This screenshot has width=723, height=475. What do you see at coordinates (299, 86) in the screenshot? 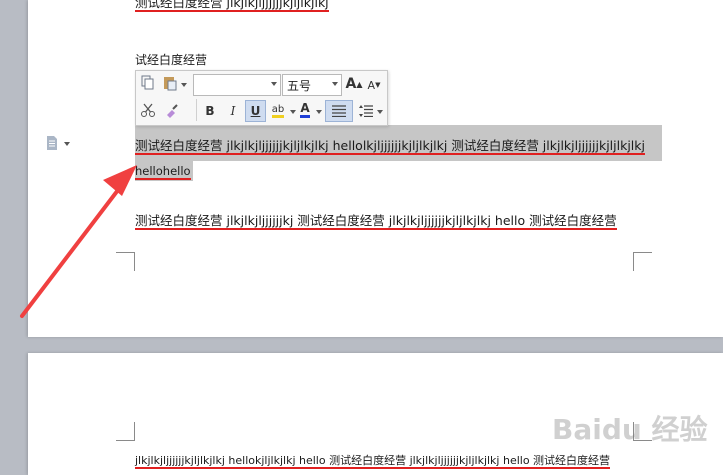
I see `font-size-value: 五号` at bounding box center [299, 86].